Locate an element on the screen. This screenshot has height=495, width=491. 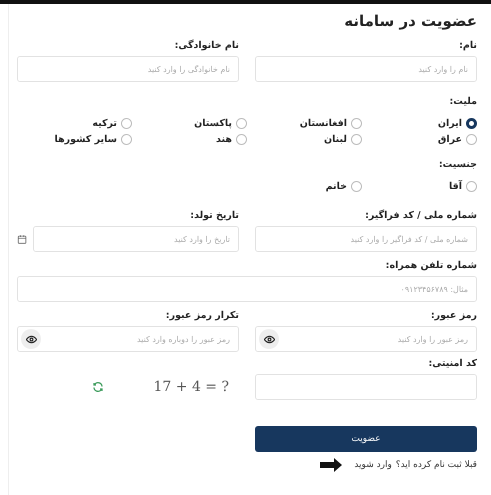
radio-option: خانم is located at coordinates (344, 186).